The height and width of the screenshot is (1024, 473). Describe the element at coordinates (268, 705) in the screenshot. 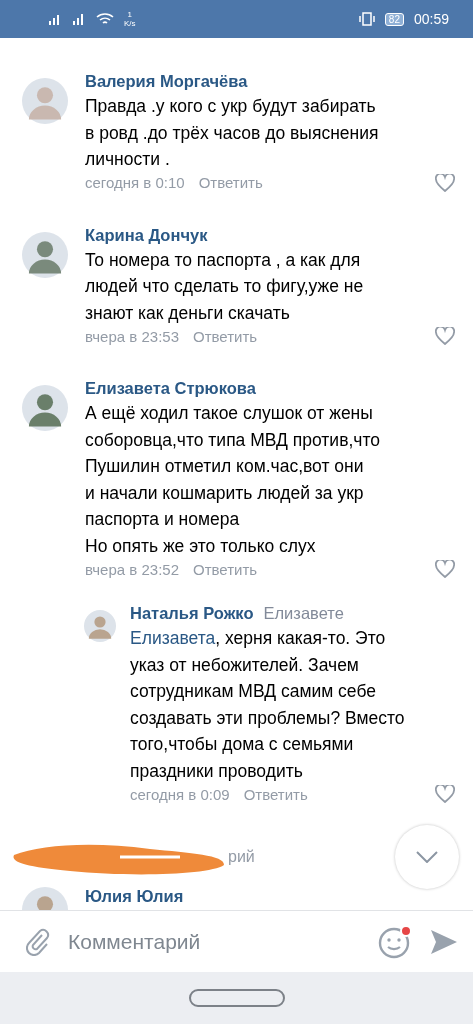

I see `comment-text: Елизавета, херня какая-то. Это указ от небожителей. Зачем сотрудникам МВД самим себе создавать эти проблемы? Вместо того,чтобы дома с семьями праздники проводить` at that location.